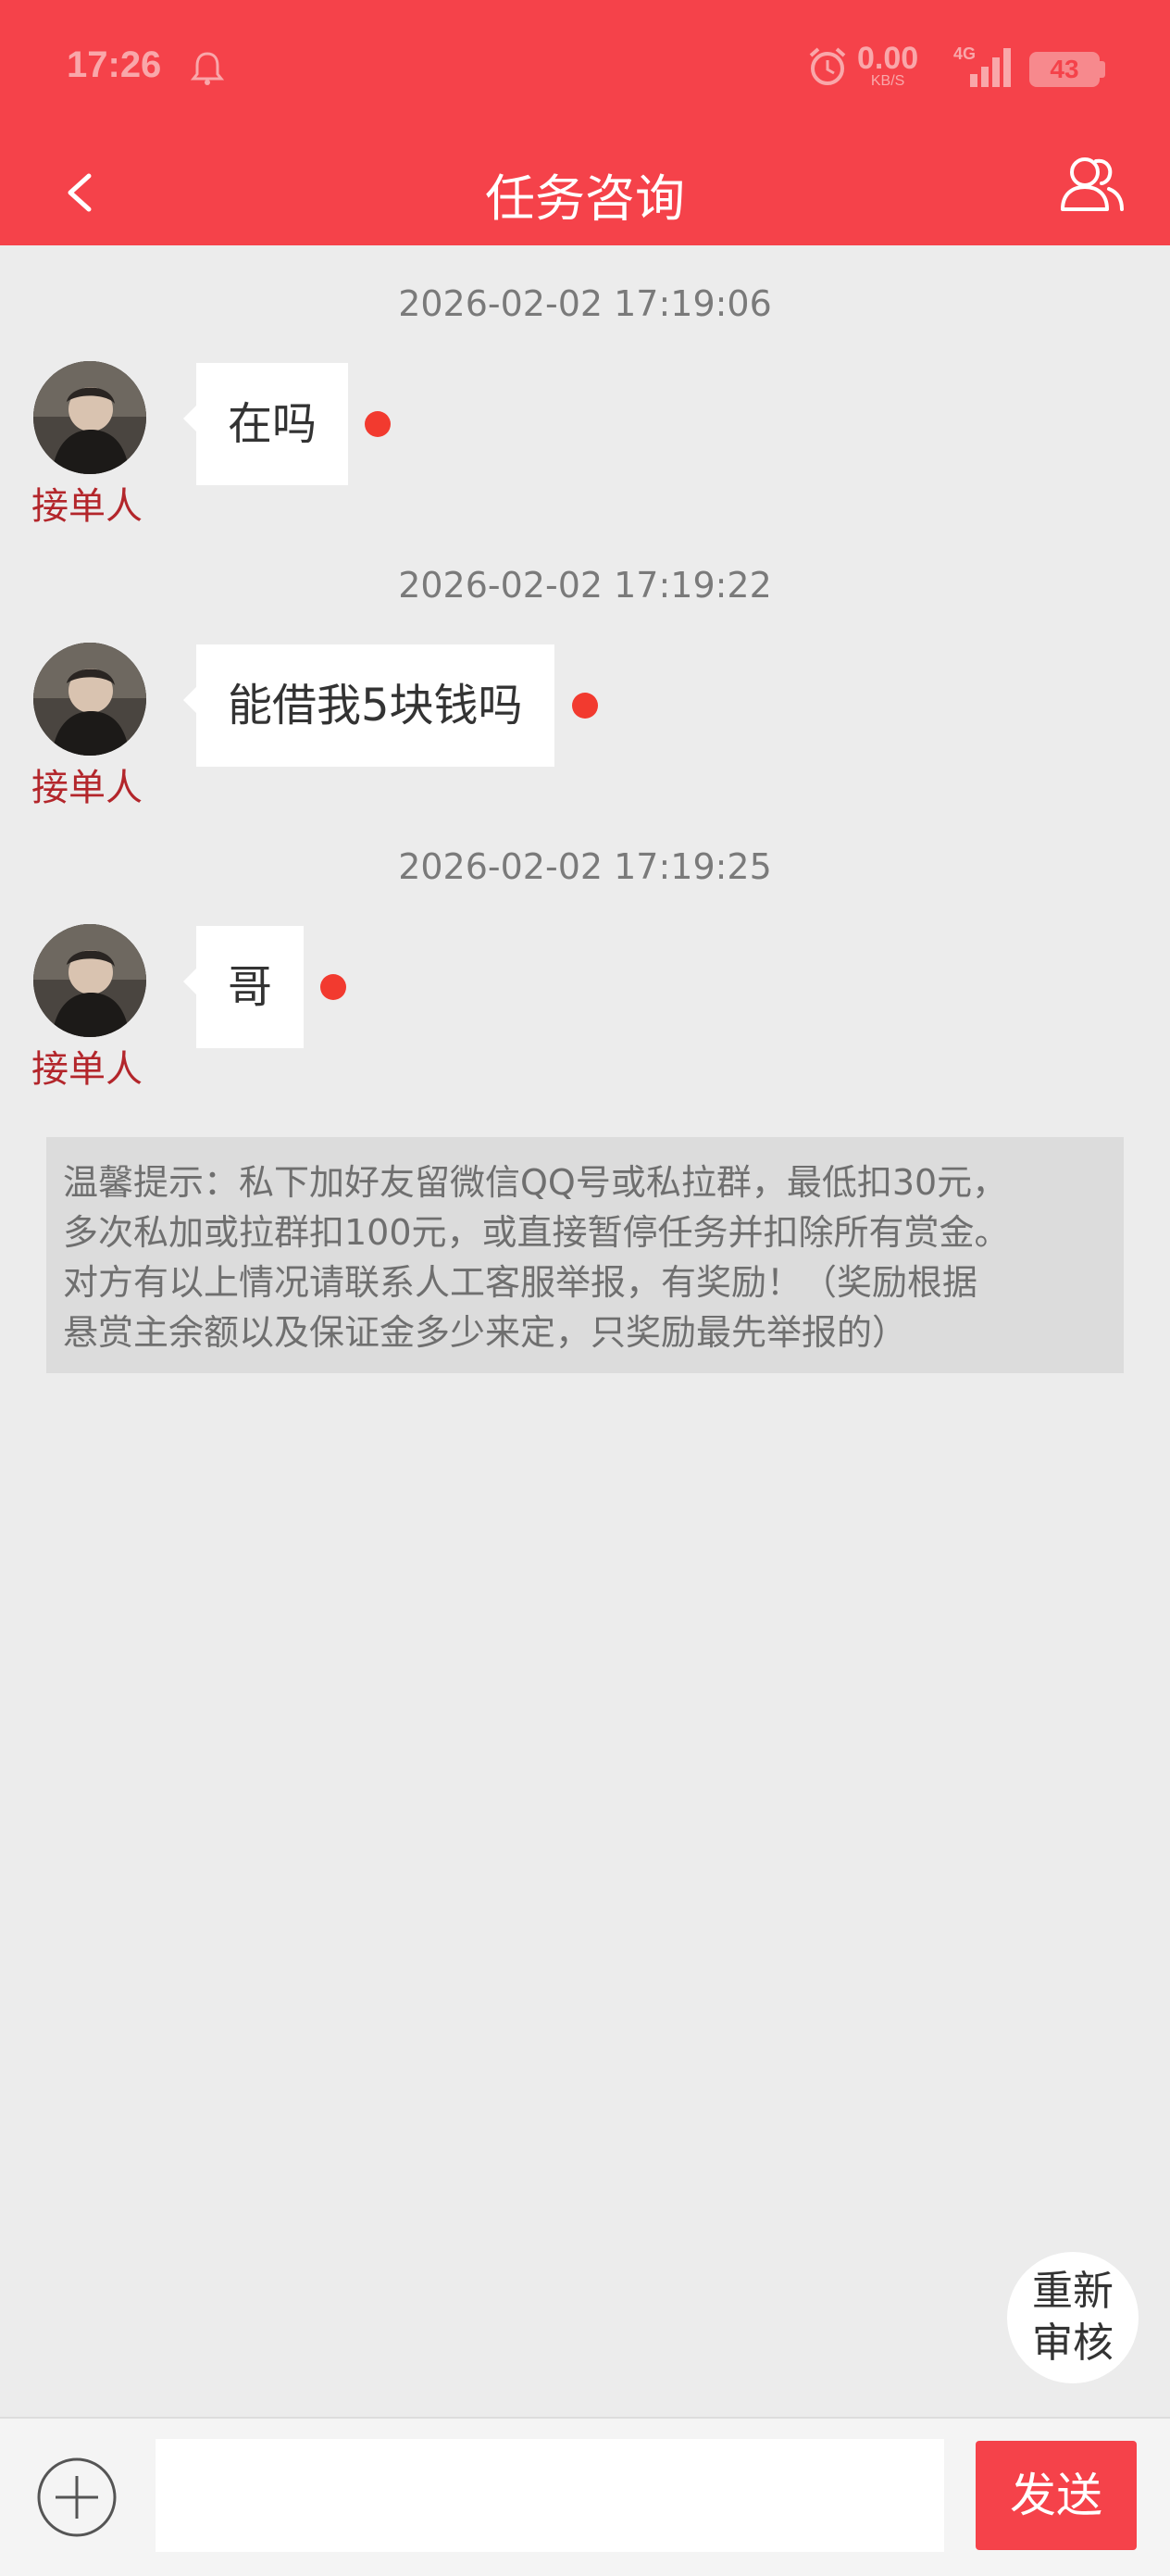 Image resolution: width=1170 pixels, height=2576 pixels. Describe the element at coordinates (536, 1232) in the screenshot. I see `tip-line: 多次私加或拉群扣100元，或直接暂停任务并扣除所有赏金。` at that location.